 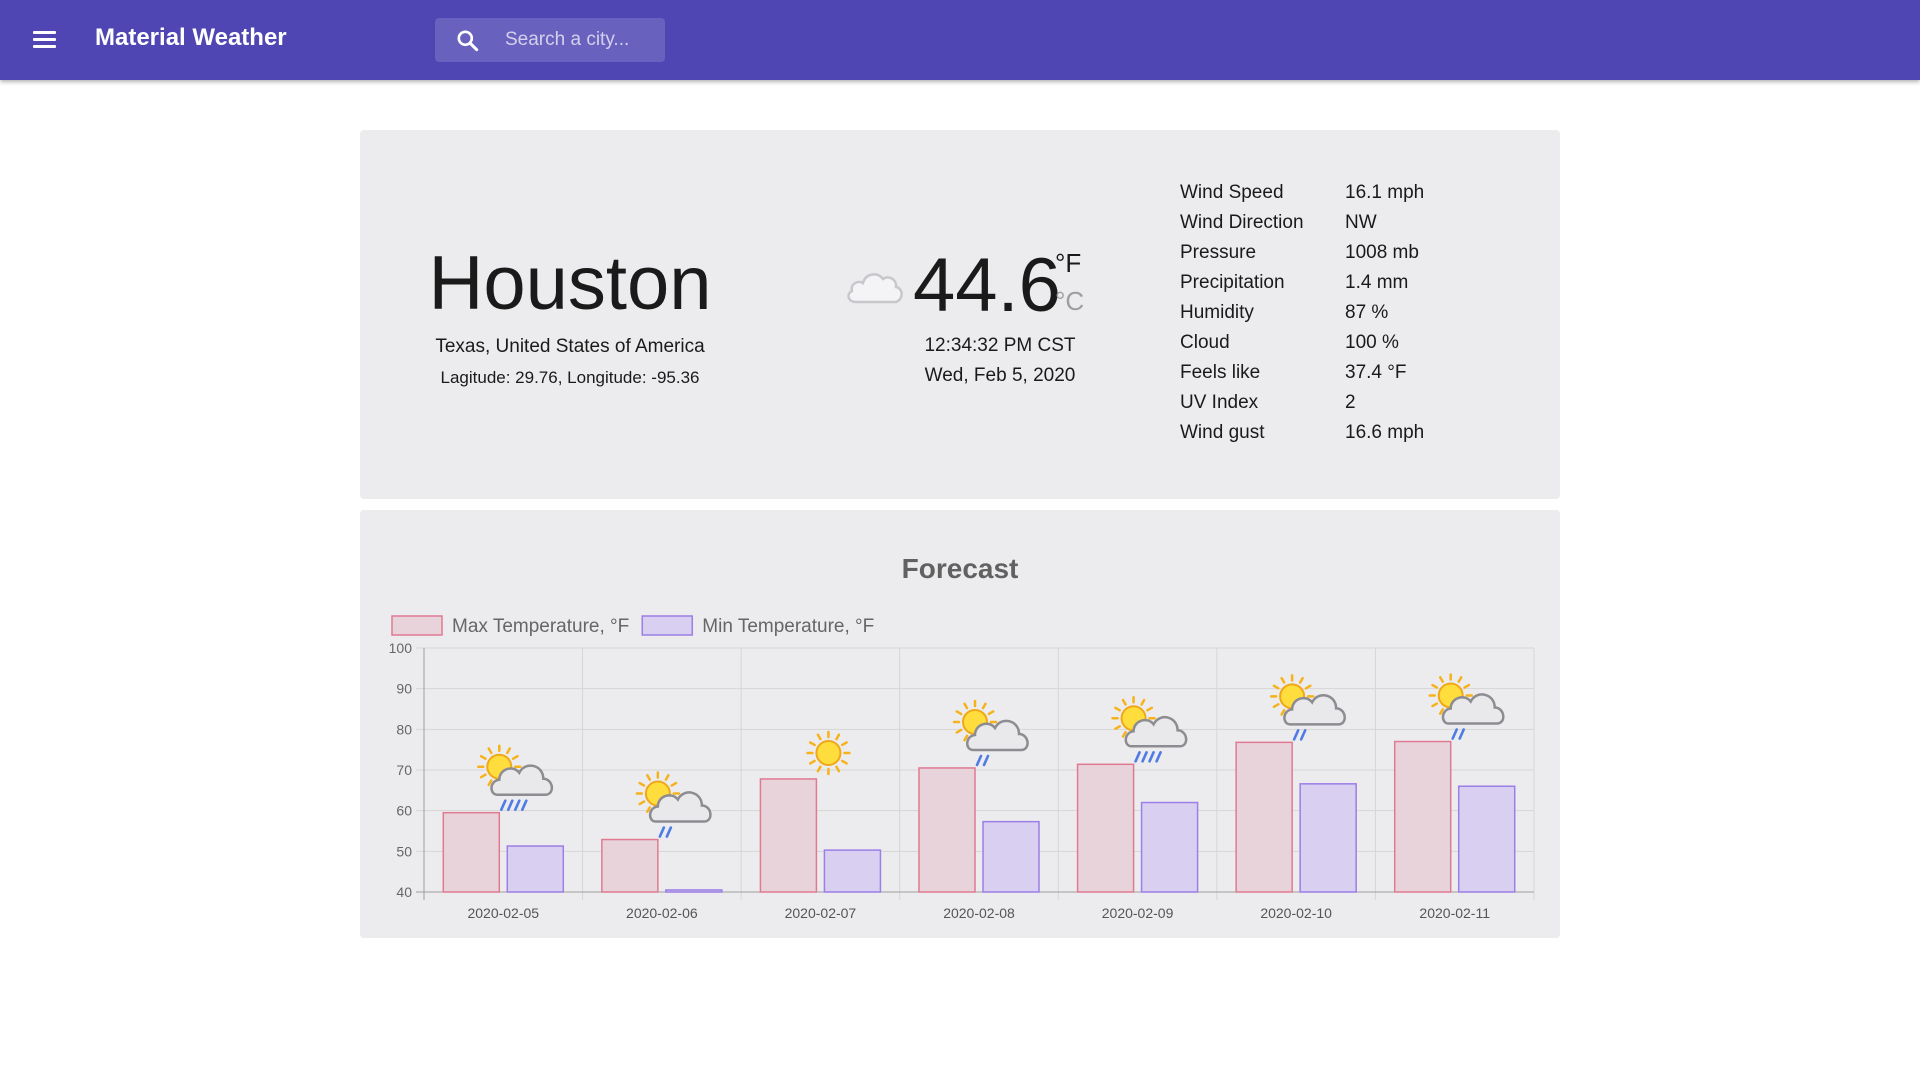 I want to click on search-input, so click(x=580, y=40).